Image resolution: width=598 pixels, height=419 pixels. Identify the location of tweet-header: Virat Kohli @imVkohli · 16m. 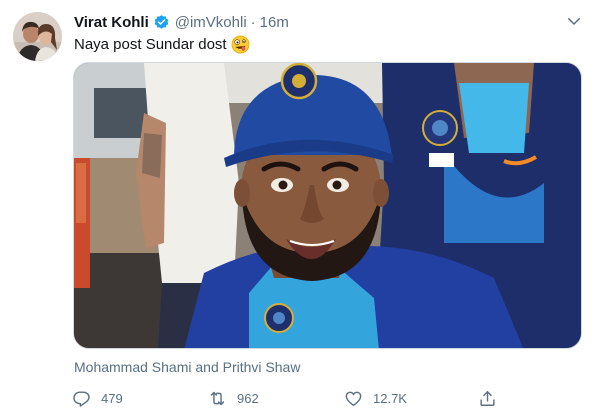
(181, 22).